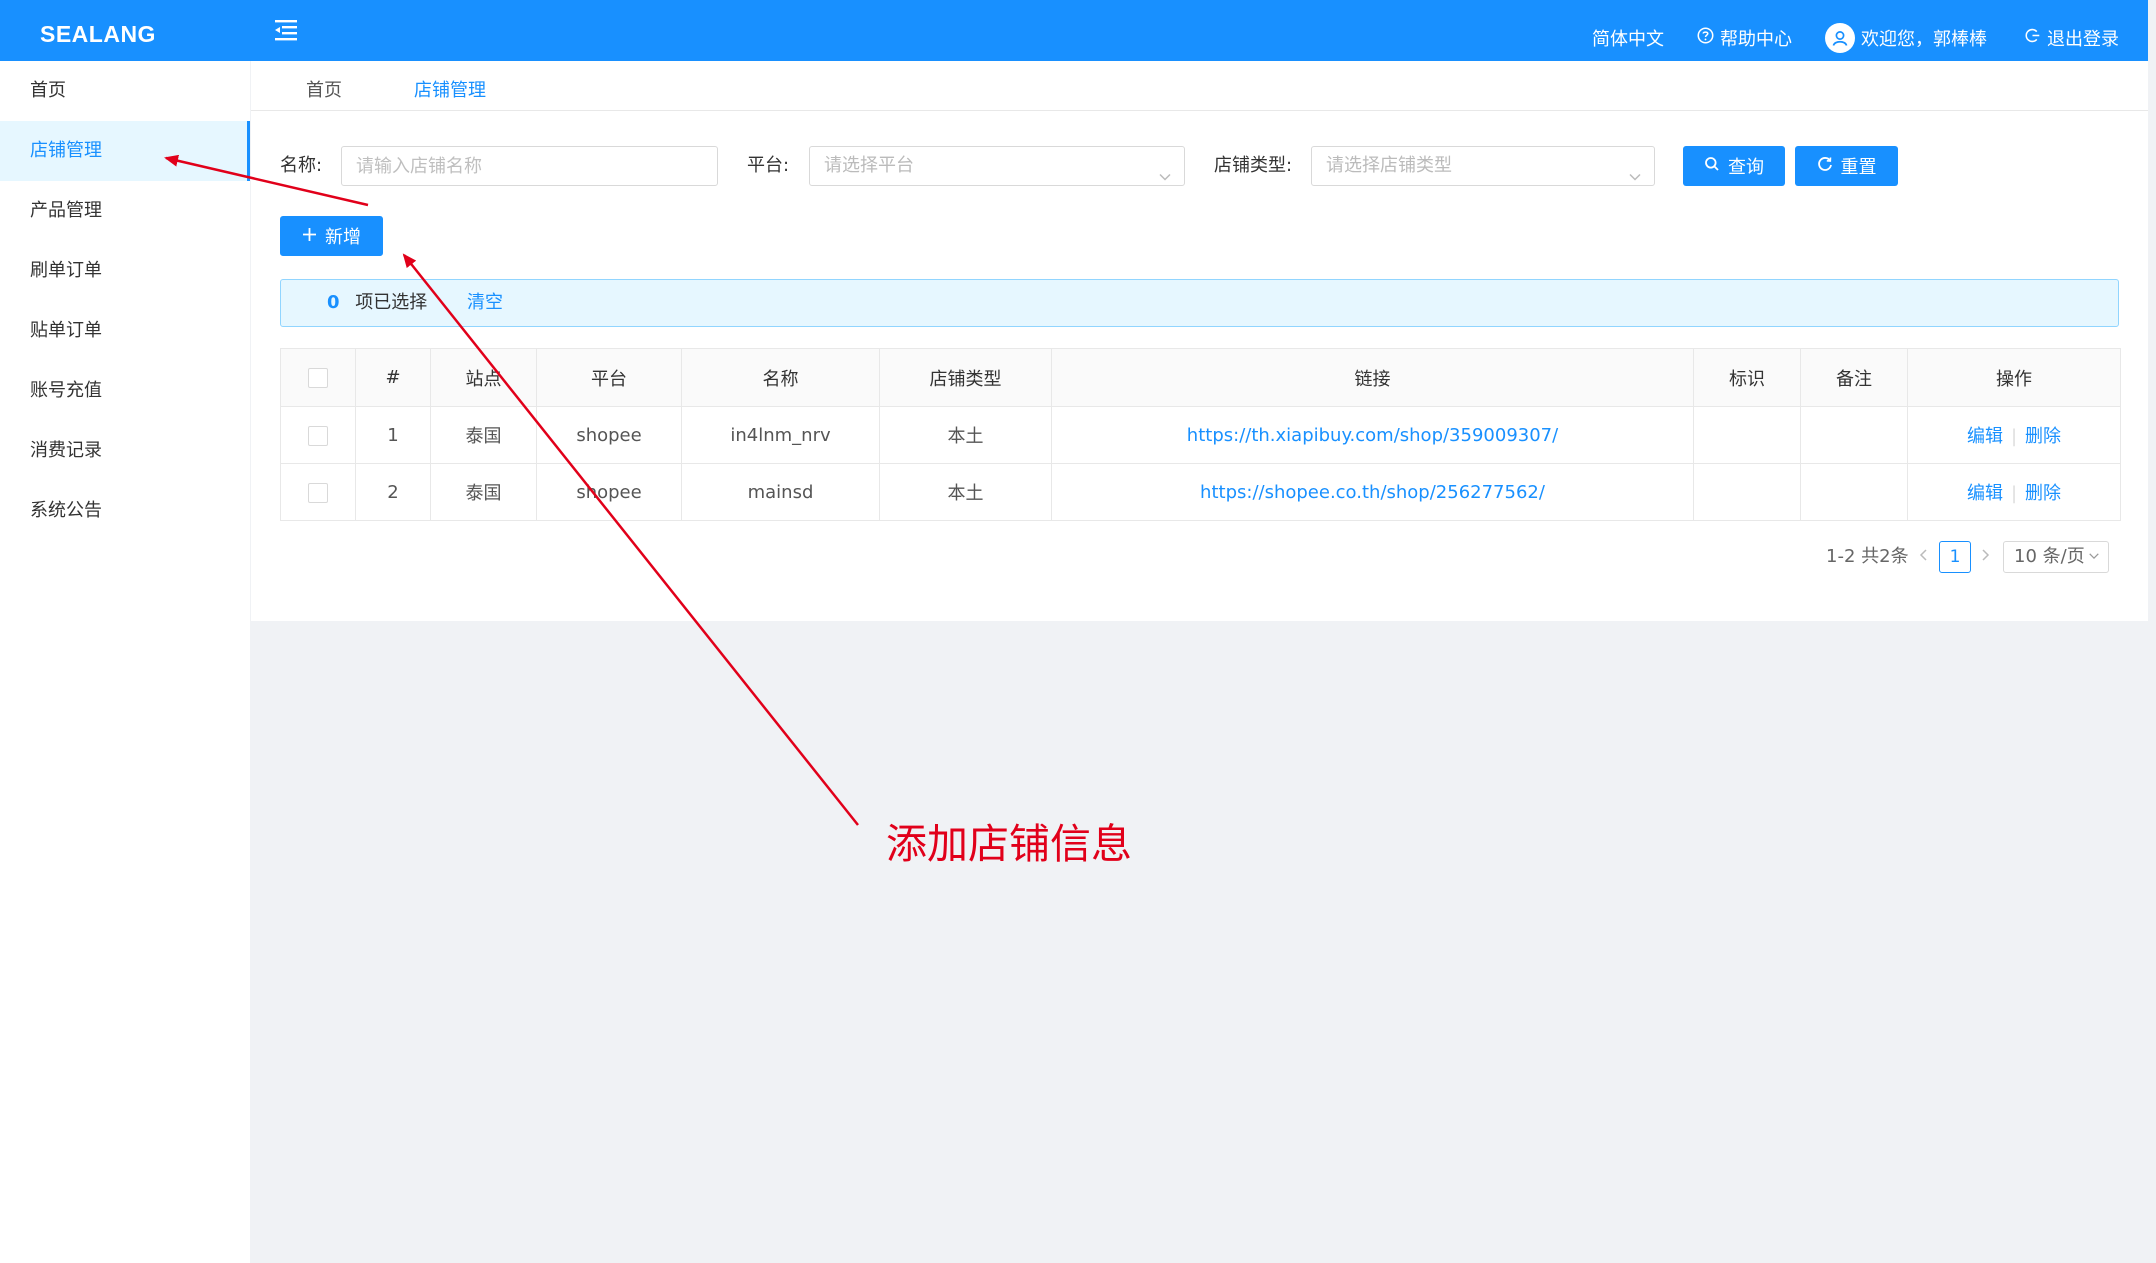 This screenshot has height=1263, width=2156. What do you see at coordinates (1746, 167) in the screenshot?
I see `query-button-label: 查询` at bounding box center [1746, 167].